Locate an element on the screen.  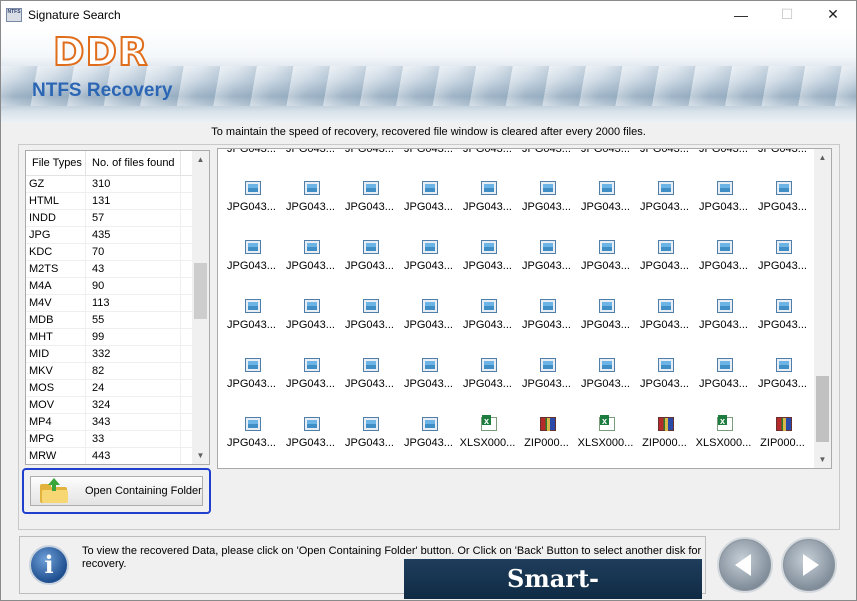
files-scrollbar: ▲ ▼ is located at coordinates (822, 308).